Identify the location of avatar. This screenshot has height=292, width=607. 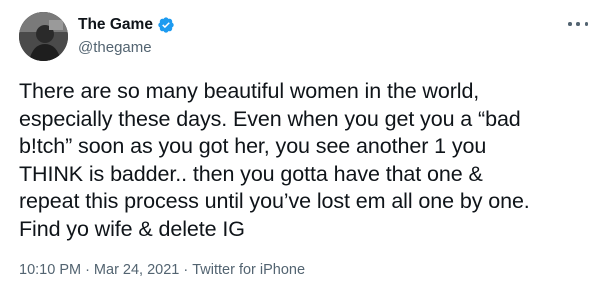
(43, 36).